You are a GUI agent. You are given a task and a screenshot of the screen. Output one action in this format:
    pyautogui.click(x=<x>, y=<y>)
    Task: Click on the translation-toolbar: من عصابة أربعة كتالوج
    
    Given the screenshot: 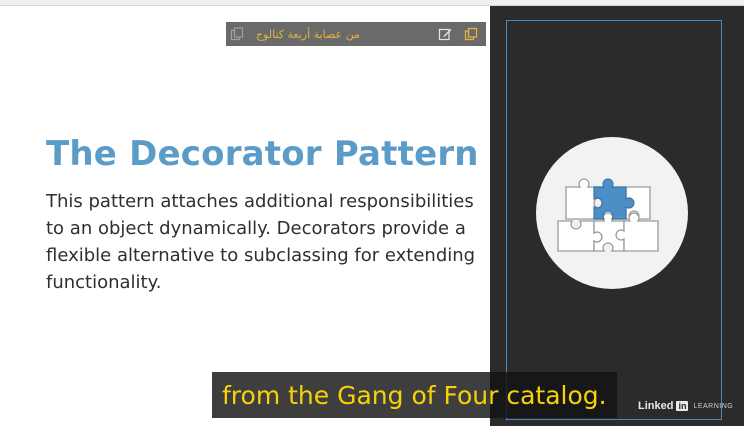 What is the action you would take?
    pyautogui.click(x=356, y=34)
    